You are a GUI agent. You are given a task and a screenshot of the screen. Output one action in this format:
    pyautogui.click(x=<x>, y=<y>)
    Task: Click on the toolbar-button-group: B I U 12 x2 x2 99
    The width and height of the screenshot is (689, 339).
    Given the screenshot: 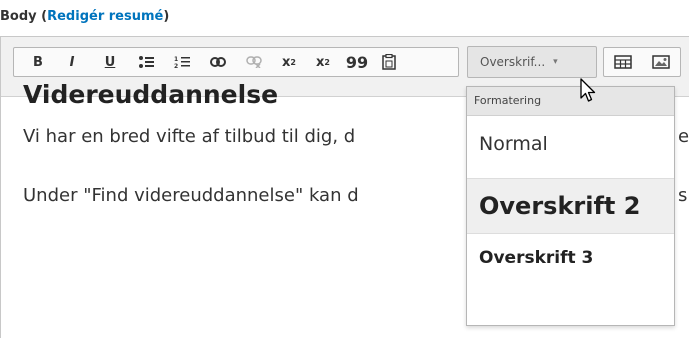 What is the action you would take?
    pyautogui.click(x=236, y=62)
    